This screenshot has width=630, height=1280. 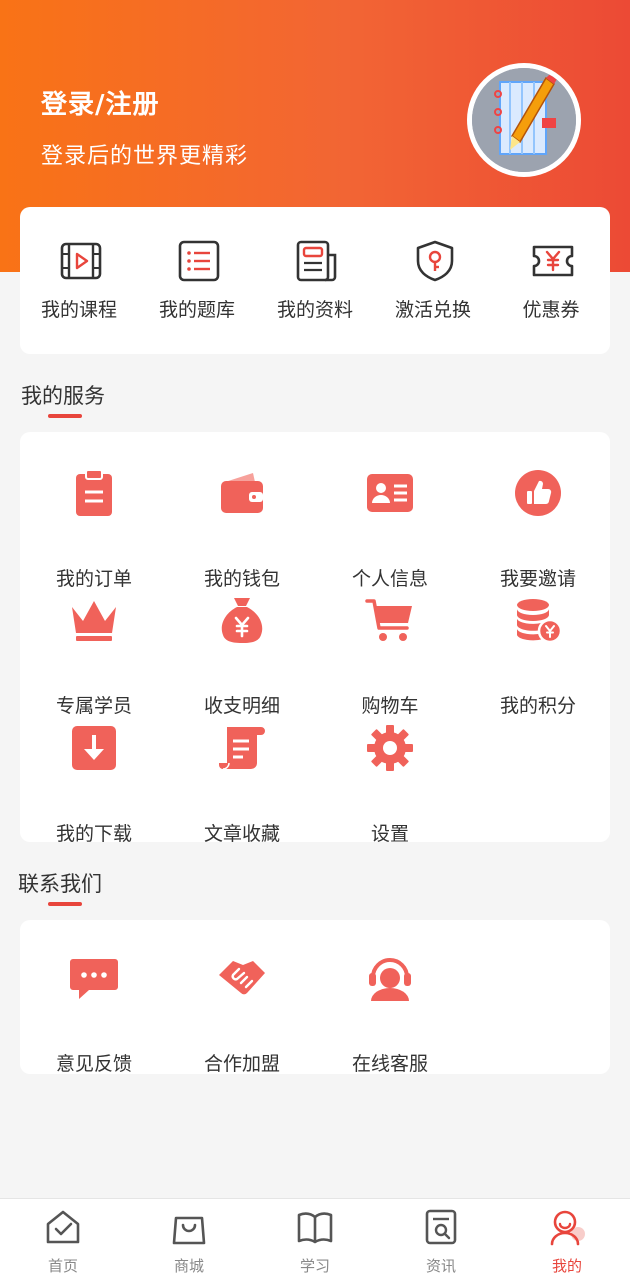 What do you see at coordinates (566, 1266) in the screenshot?
I see `tab-label: 我的` at bounding box center [566, 1266].